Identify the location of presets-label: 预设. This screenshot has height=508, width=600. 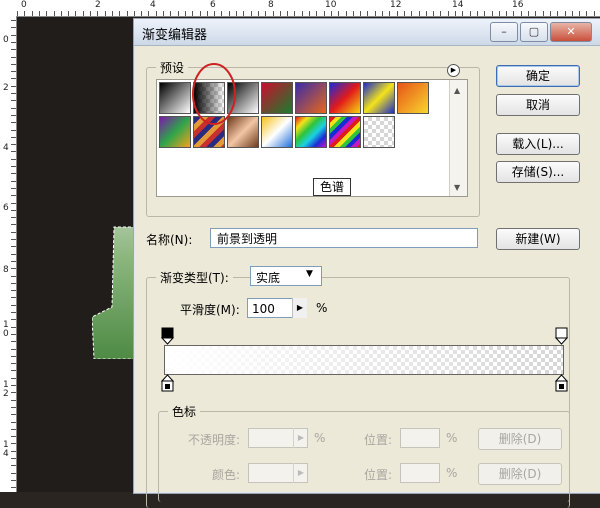
(172, 67).